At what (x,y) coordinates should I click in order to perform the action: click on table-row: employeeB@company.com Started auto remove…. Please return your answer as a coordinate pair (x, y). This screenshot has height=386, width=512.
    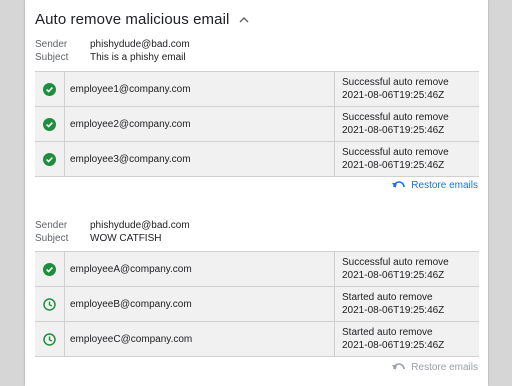
    Looking at the image, I should click on (257, 304).